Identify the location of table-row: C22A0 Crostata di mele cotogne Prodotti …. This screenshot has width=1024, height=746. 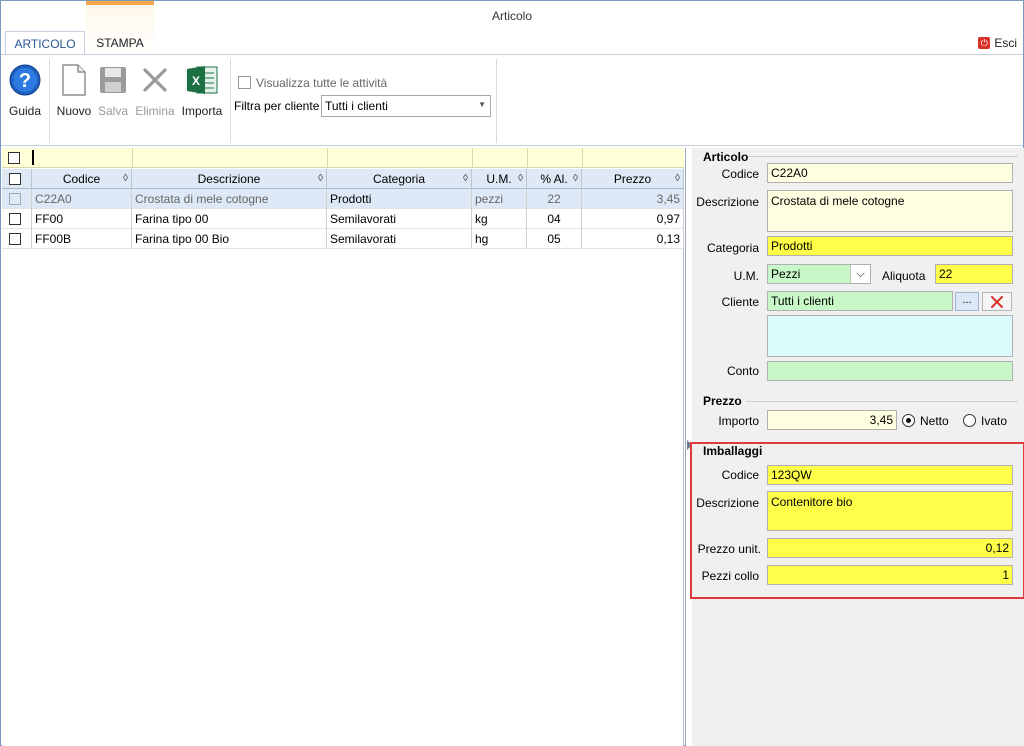
(343, 199).